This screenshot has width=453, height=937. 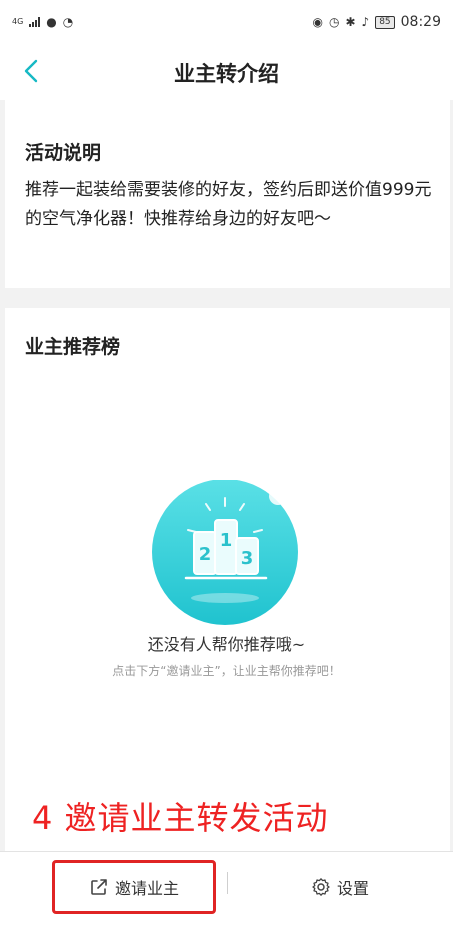 I want to click on status-bar-right: ◉ ◷ ✱ ♪ 85 08:29, so click(x=376, y=22).